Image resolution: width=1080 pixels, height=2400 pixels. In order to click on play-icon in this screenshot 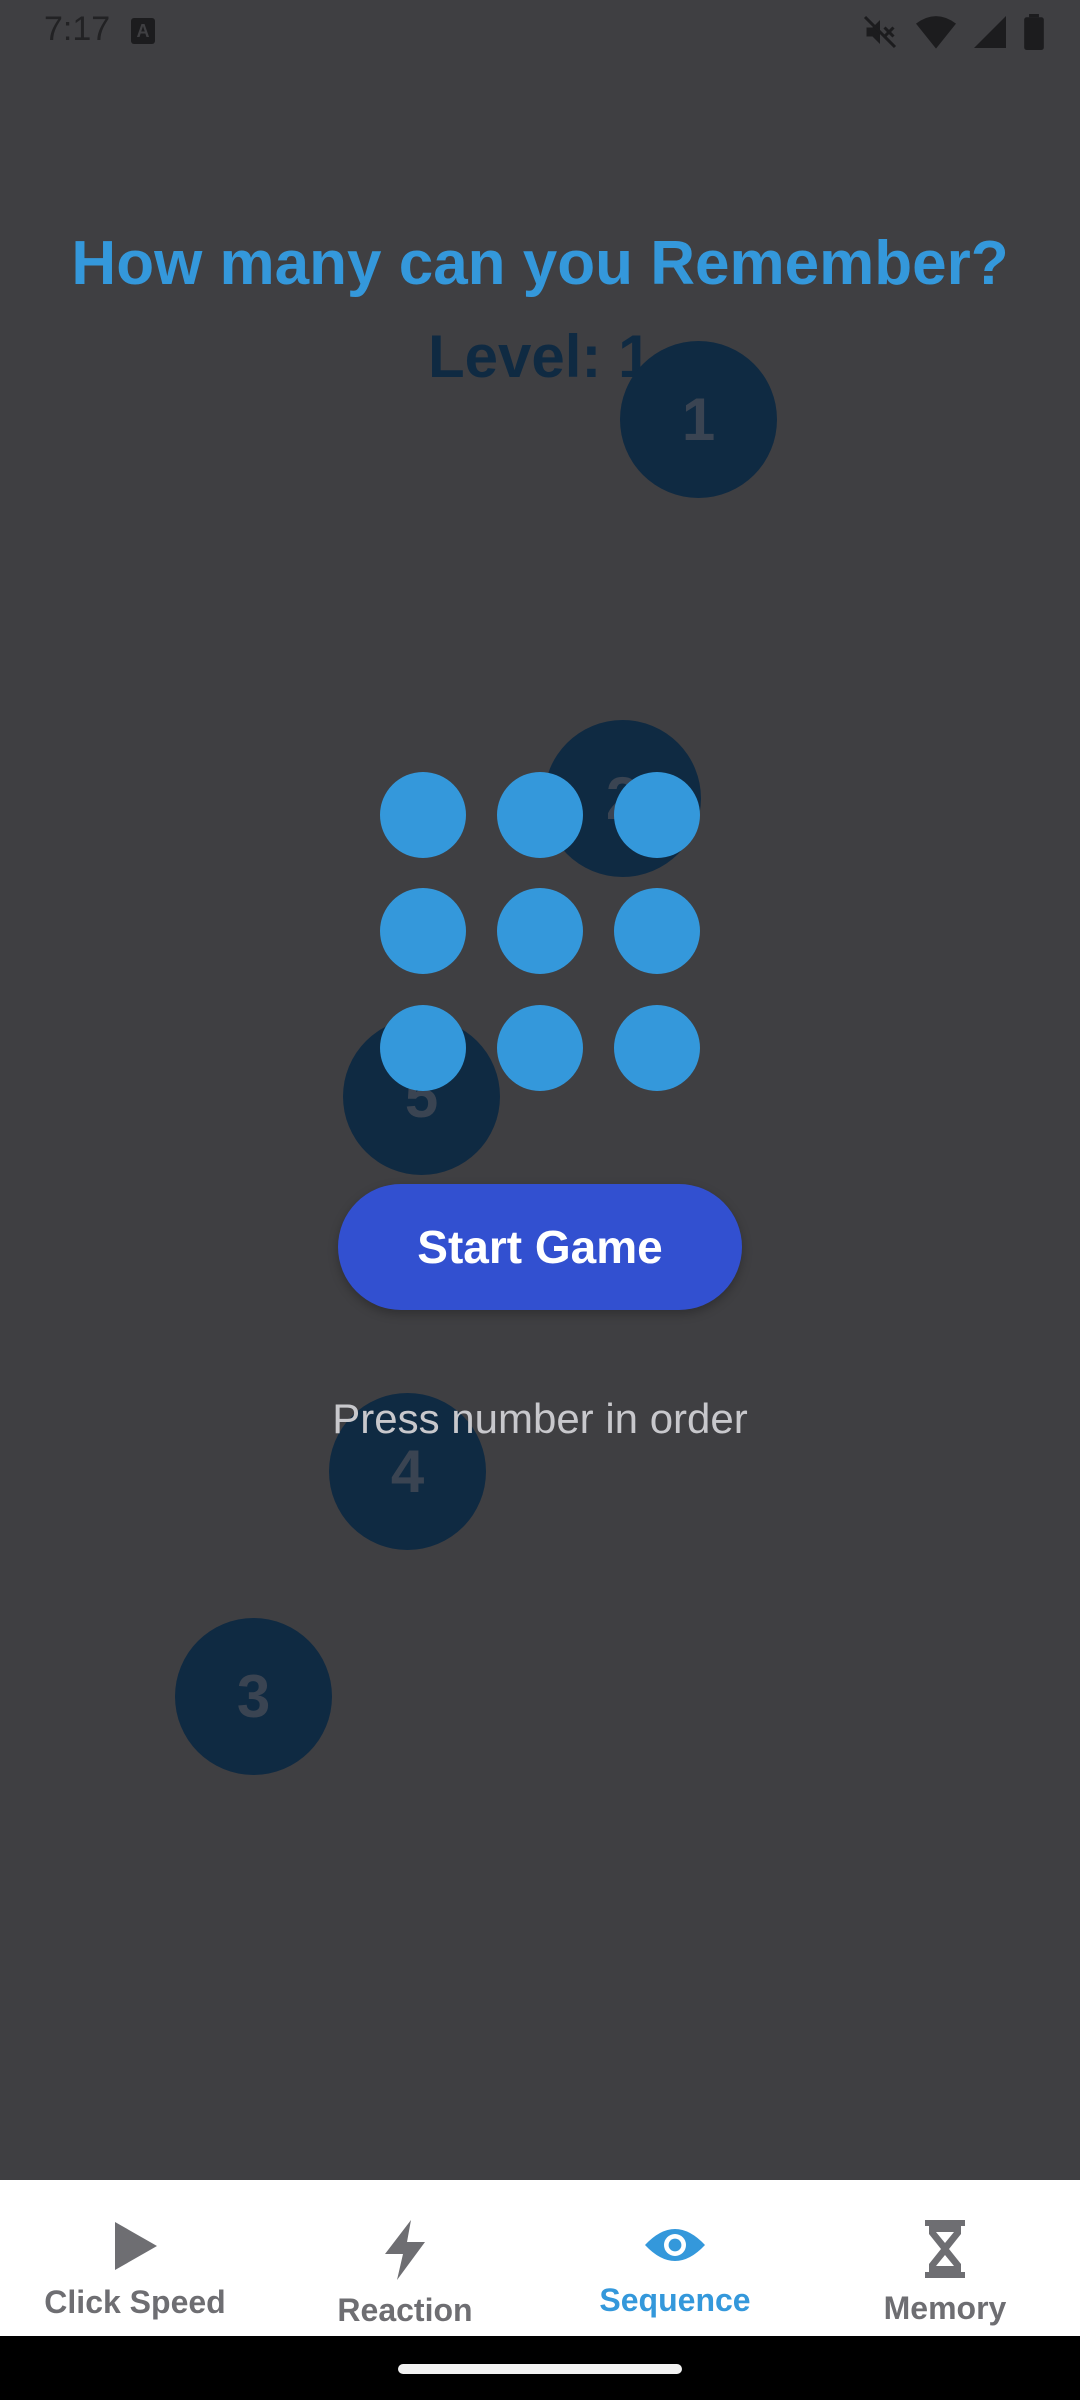, I will do `click(136, 2246)`.